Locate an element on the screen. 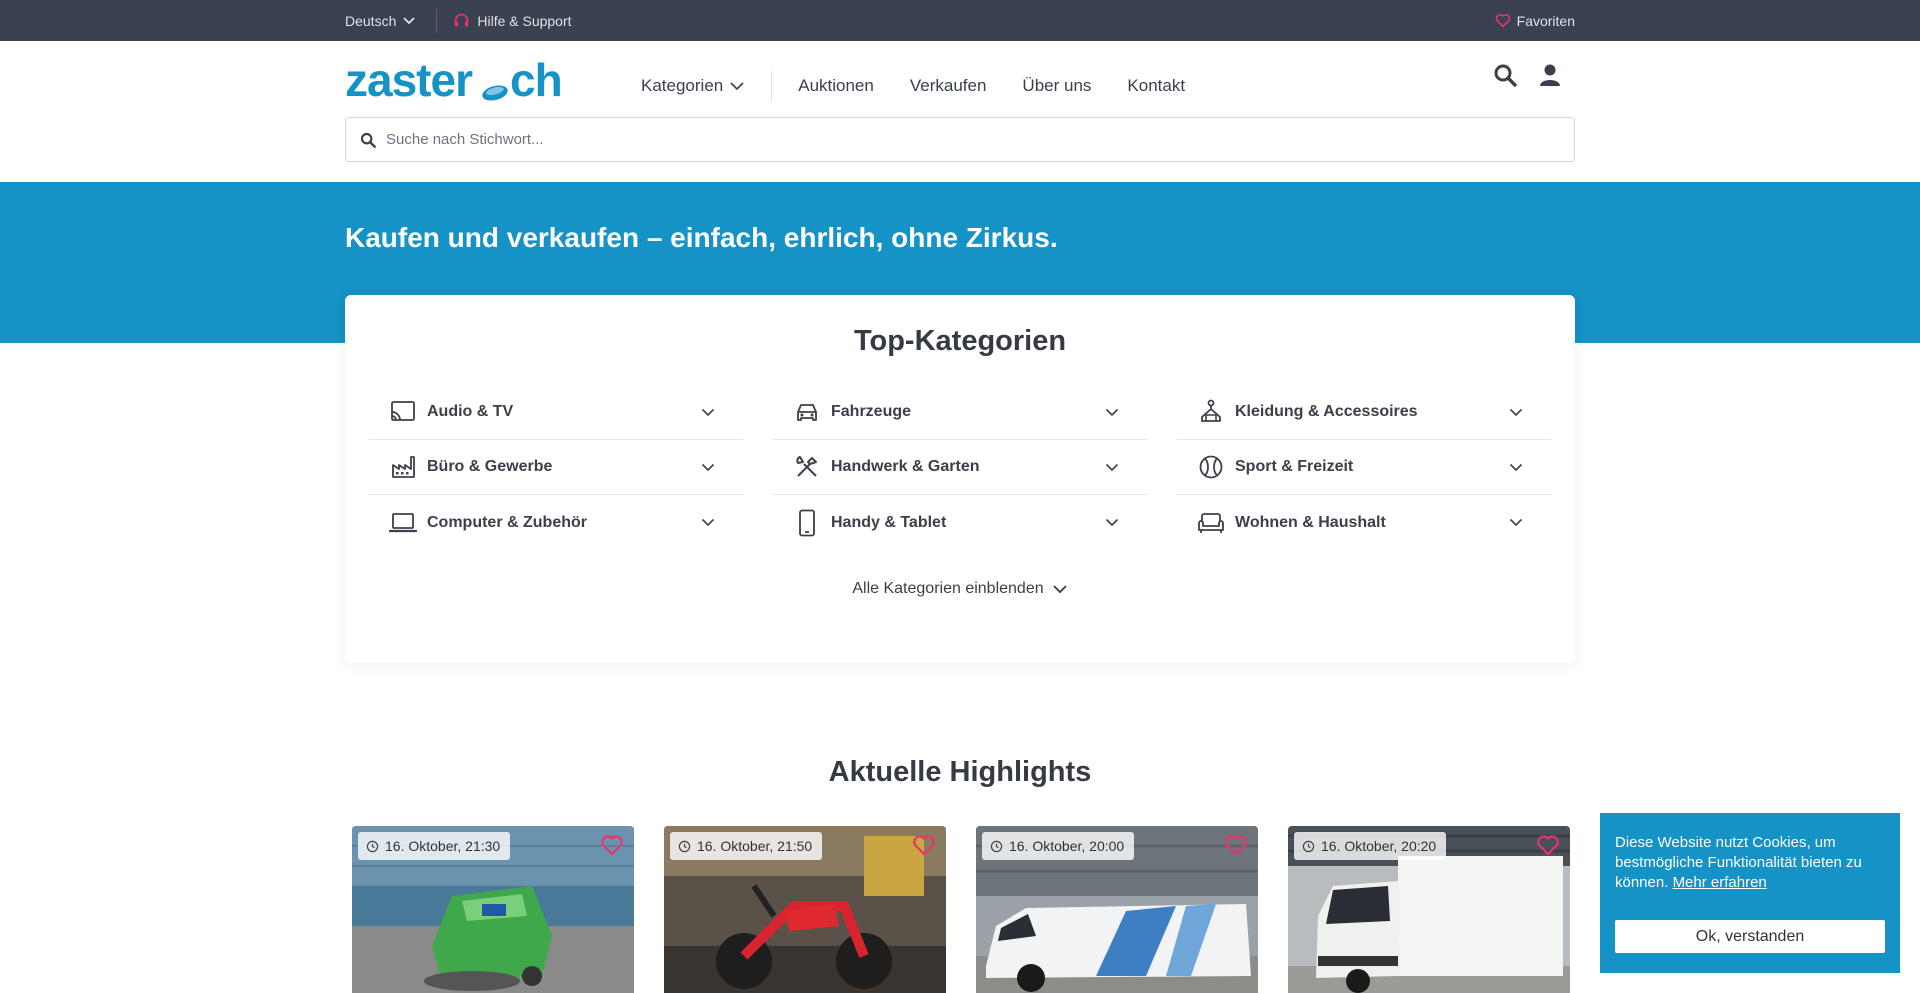  highlight-item: 16. Oktober, 20:00 is located at coordinates (1117, 909).